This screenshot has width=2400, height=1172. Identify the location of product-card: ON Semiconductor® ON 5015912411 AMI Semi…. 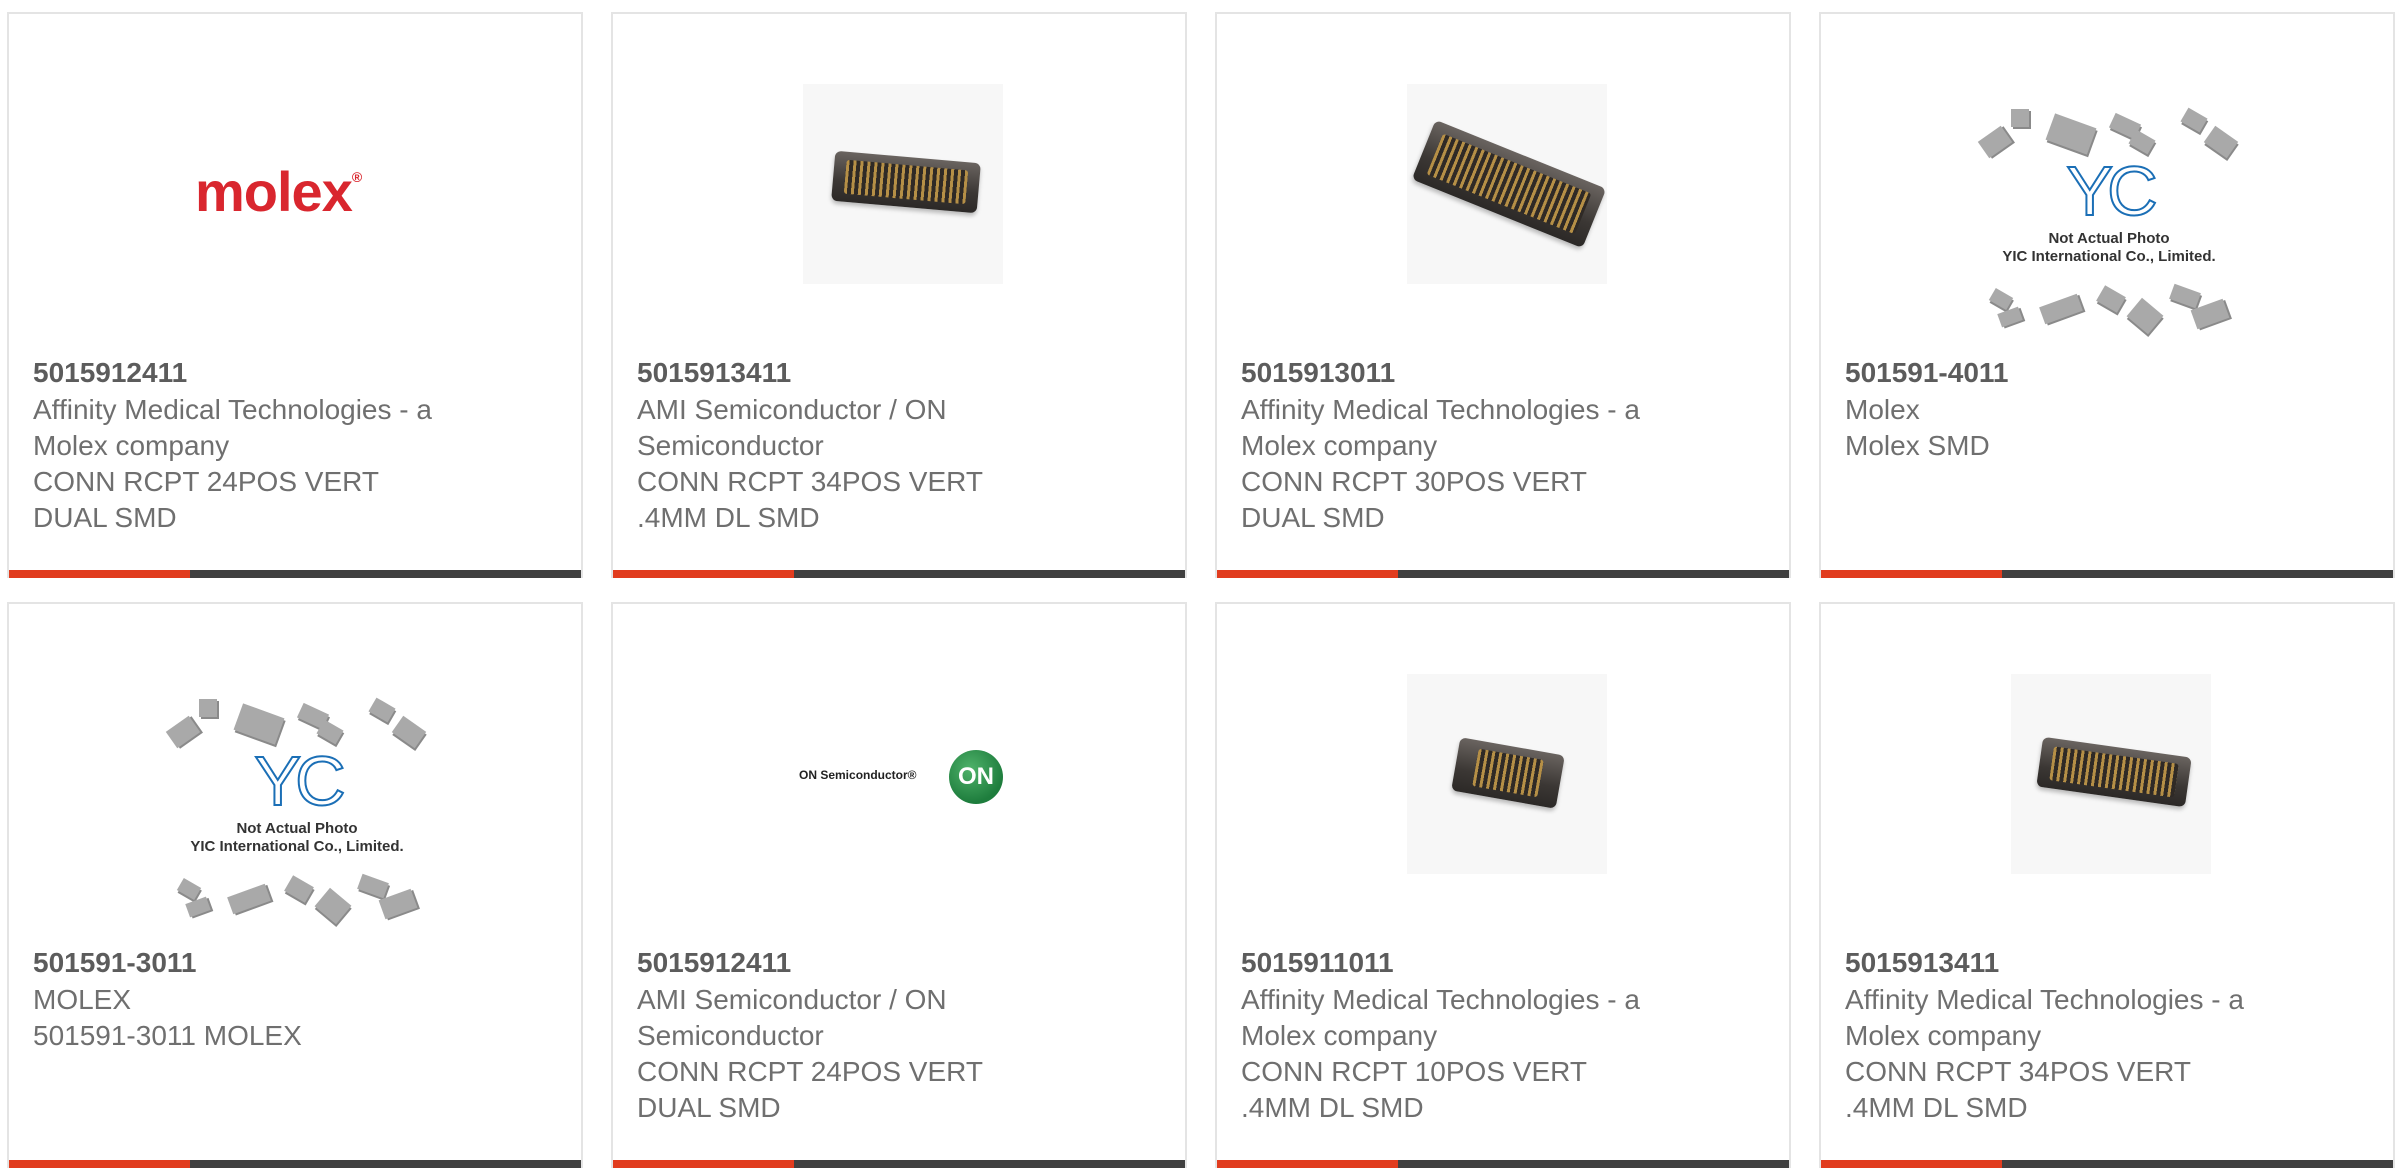
(899, 885).